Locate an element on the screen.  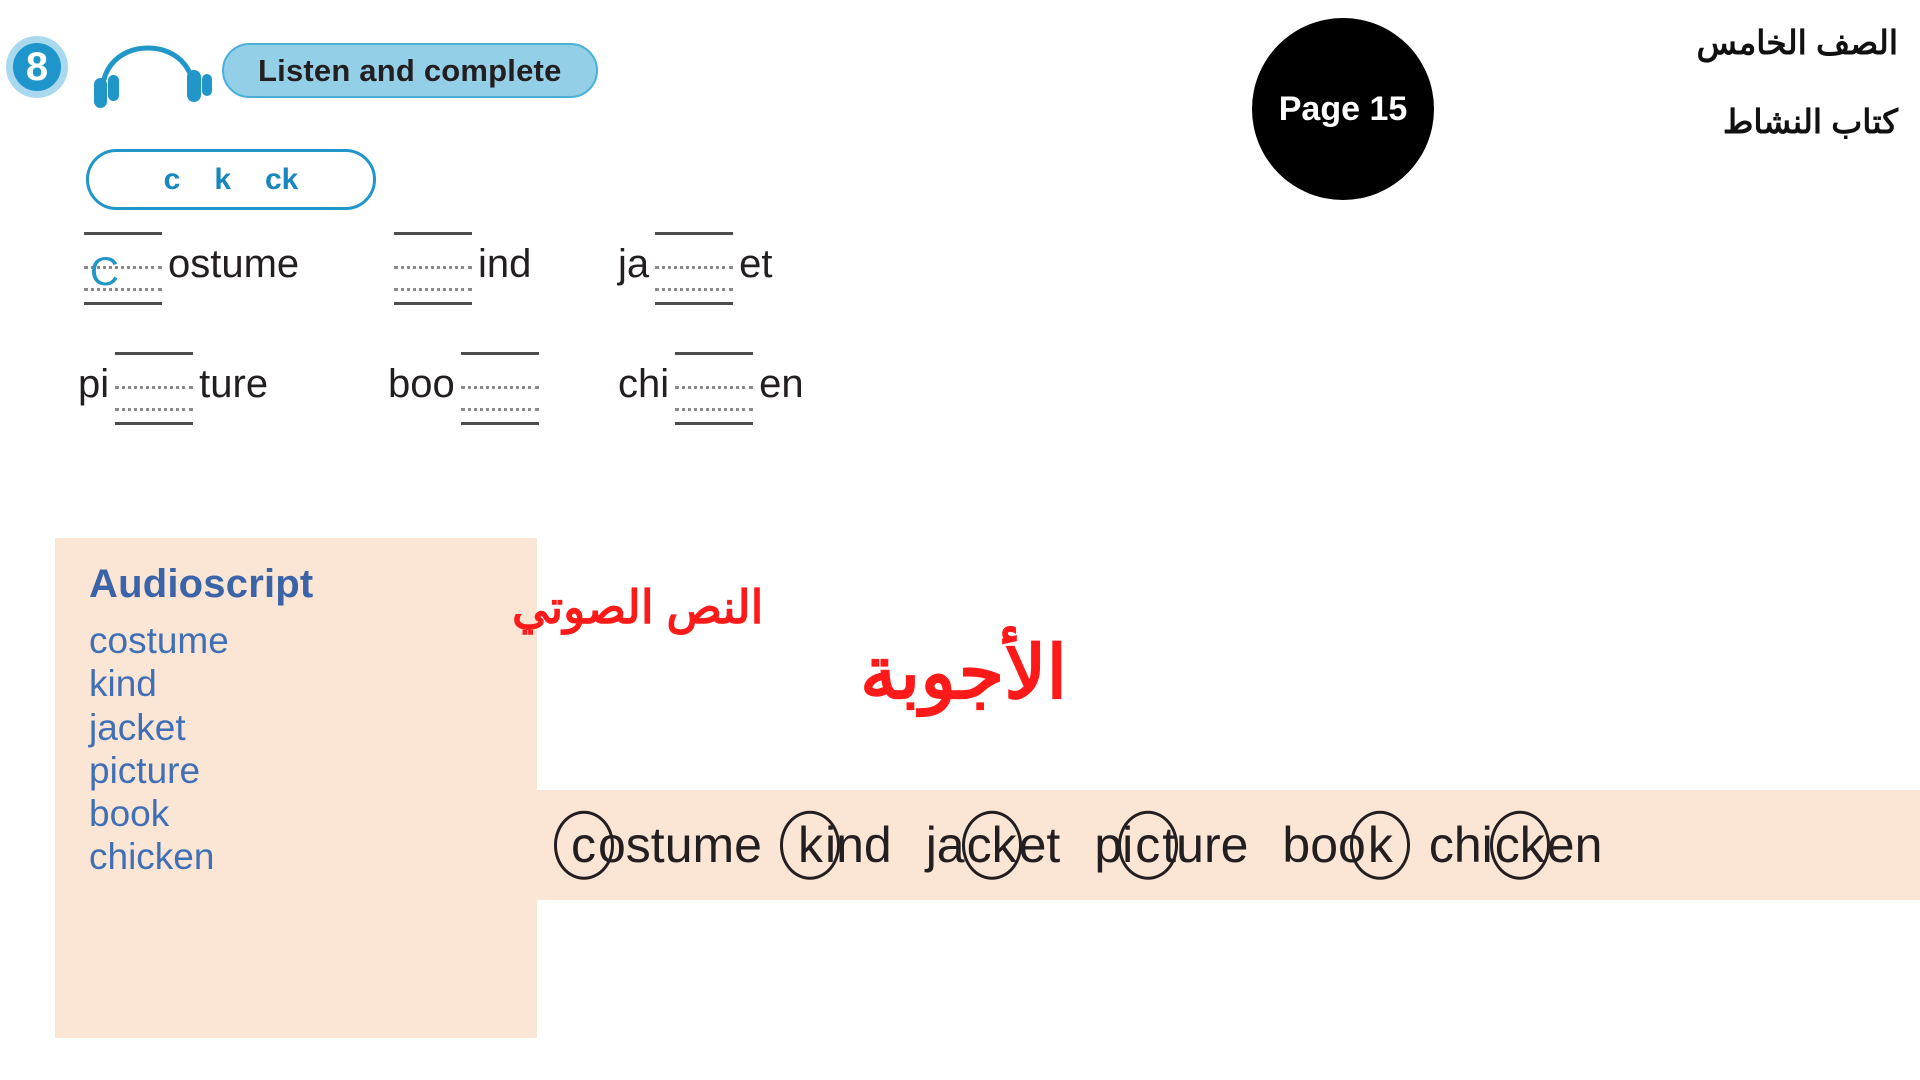
word-exercise-item: ja et is located at coordinates (695, 266).